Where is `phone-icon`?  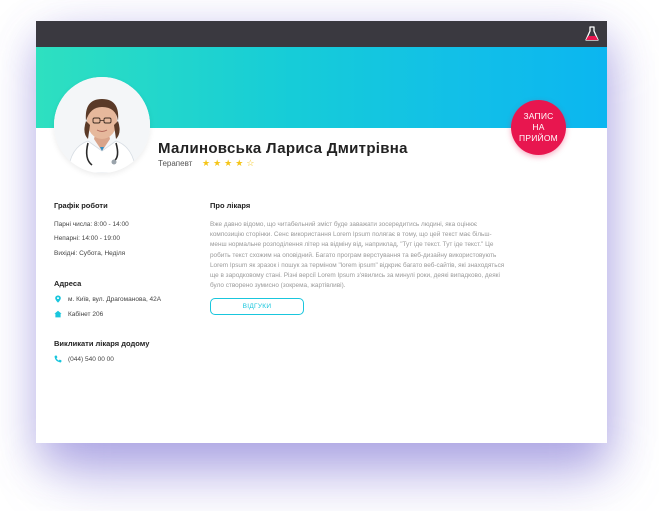
phone-icon is located at coordinates (58, 359).